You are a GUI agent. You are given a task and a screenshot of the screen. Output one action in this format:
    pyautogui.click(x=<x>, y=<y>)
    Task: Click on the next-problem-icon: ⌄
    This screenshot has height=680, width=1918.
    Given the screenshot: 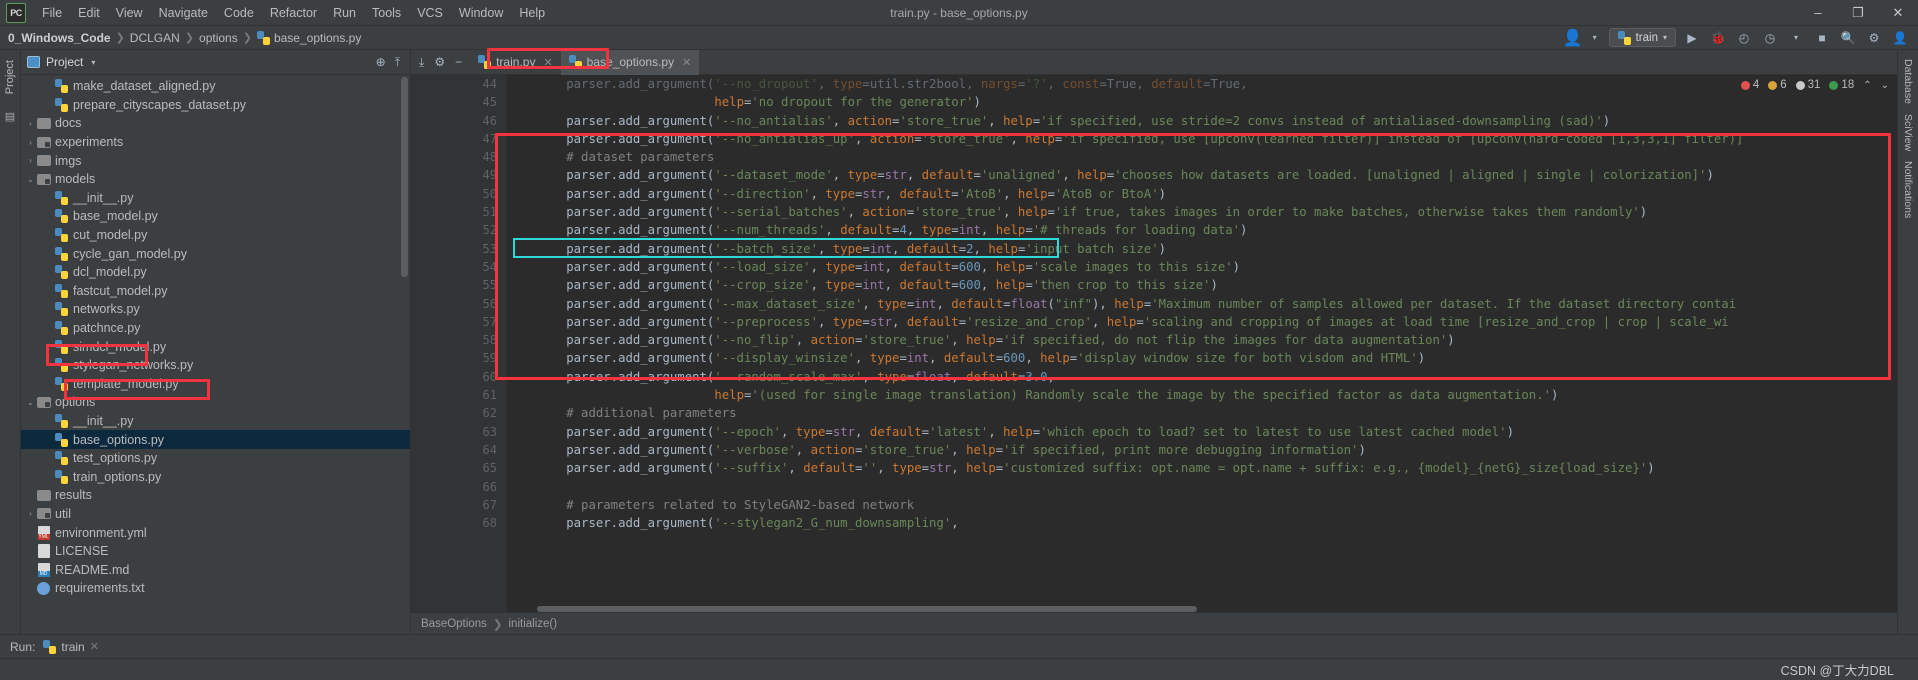 What is the action you would take?
    pyautogui.click(x=1885, y=85)
    